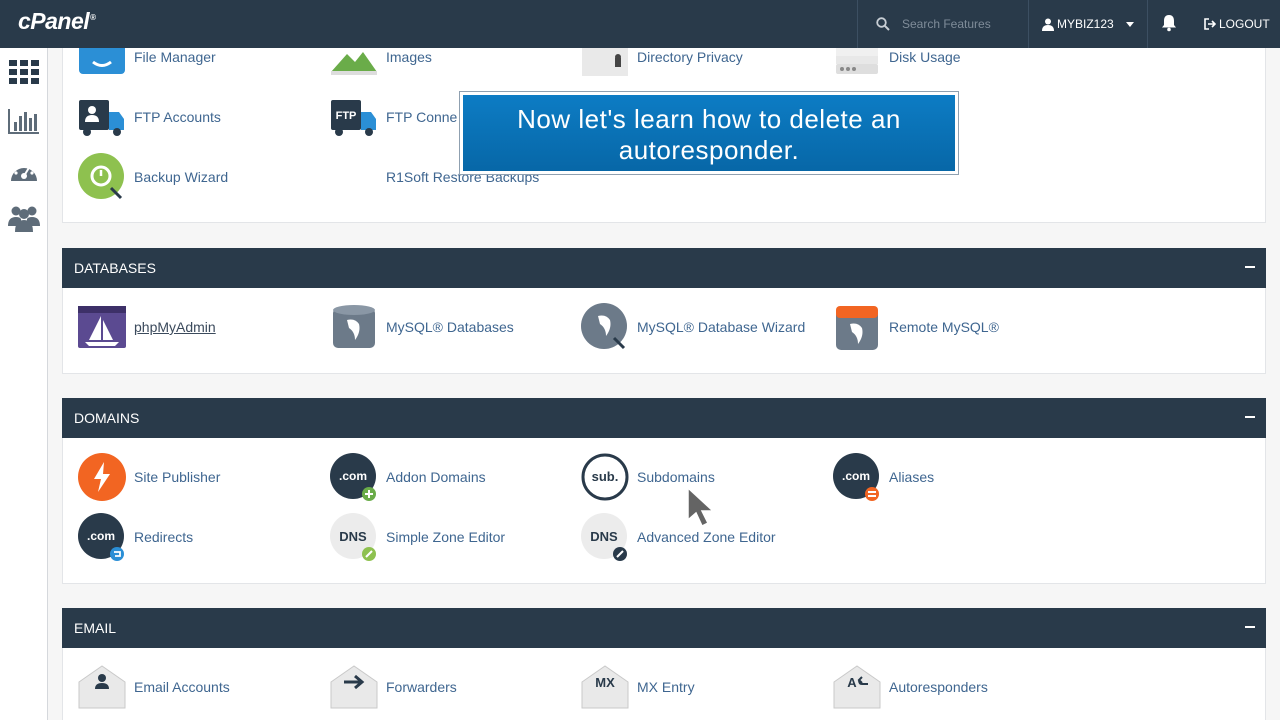 Image resolution: width=1280 pixels, height=720 pixels. Describe the element at coordinates (102, 177) in the screenshot. I see `backup-wizard-icon` at that location.